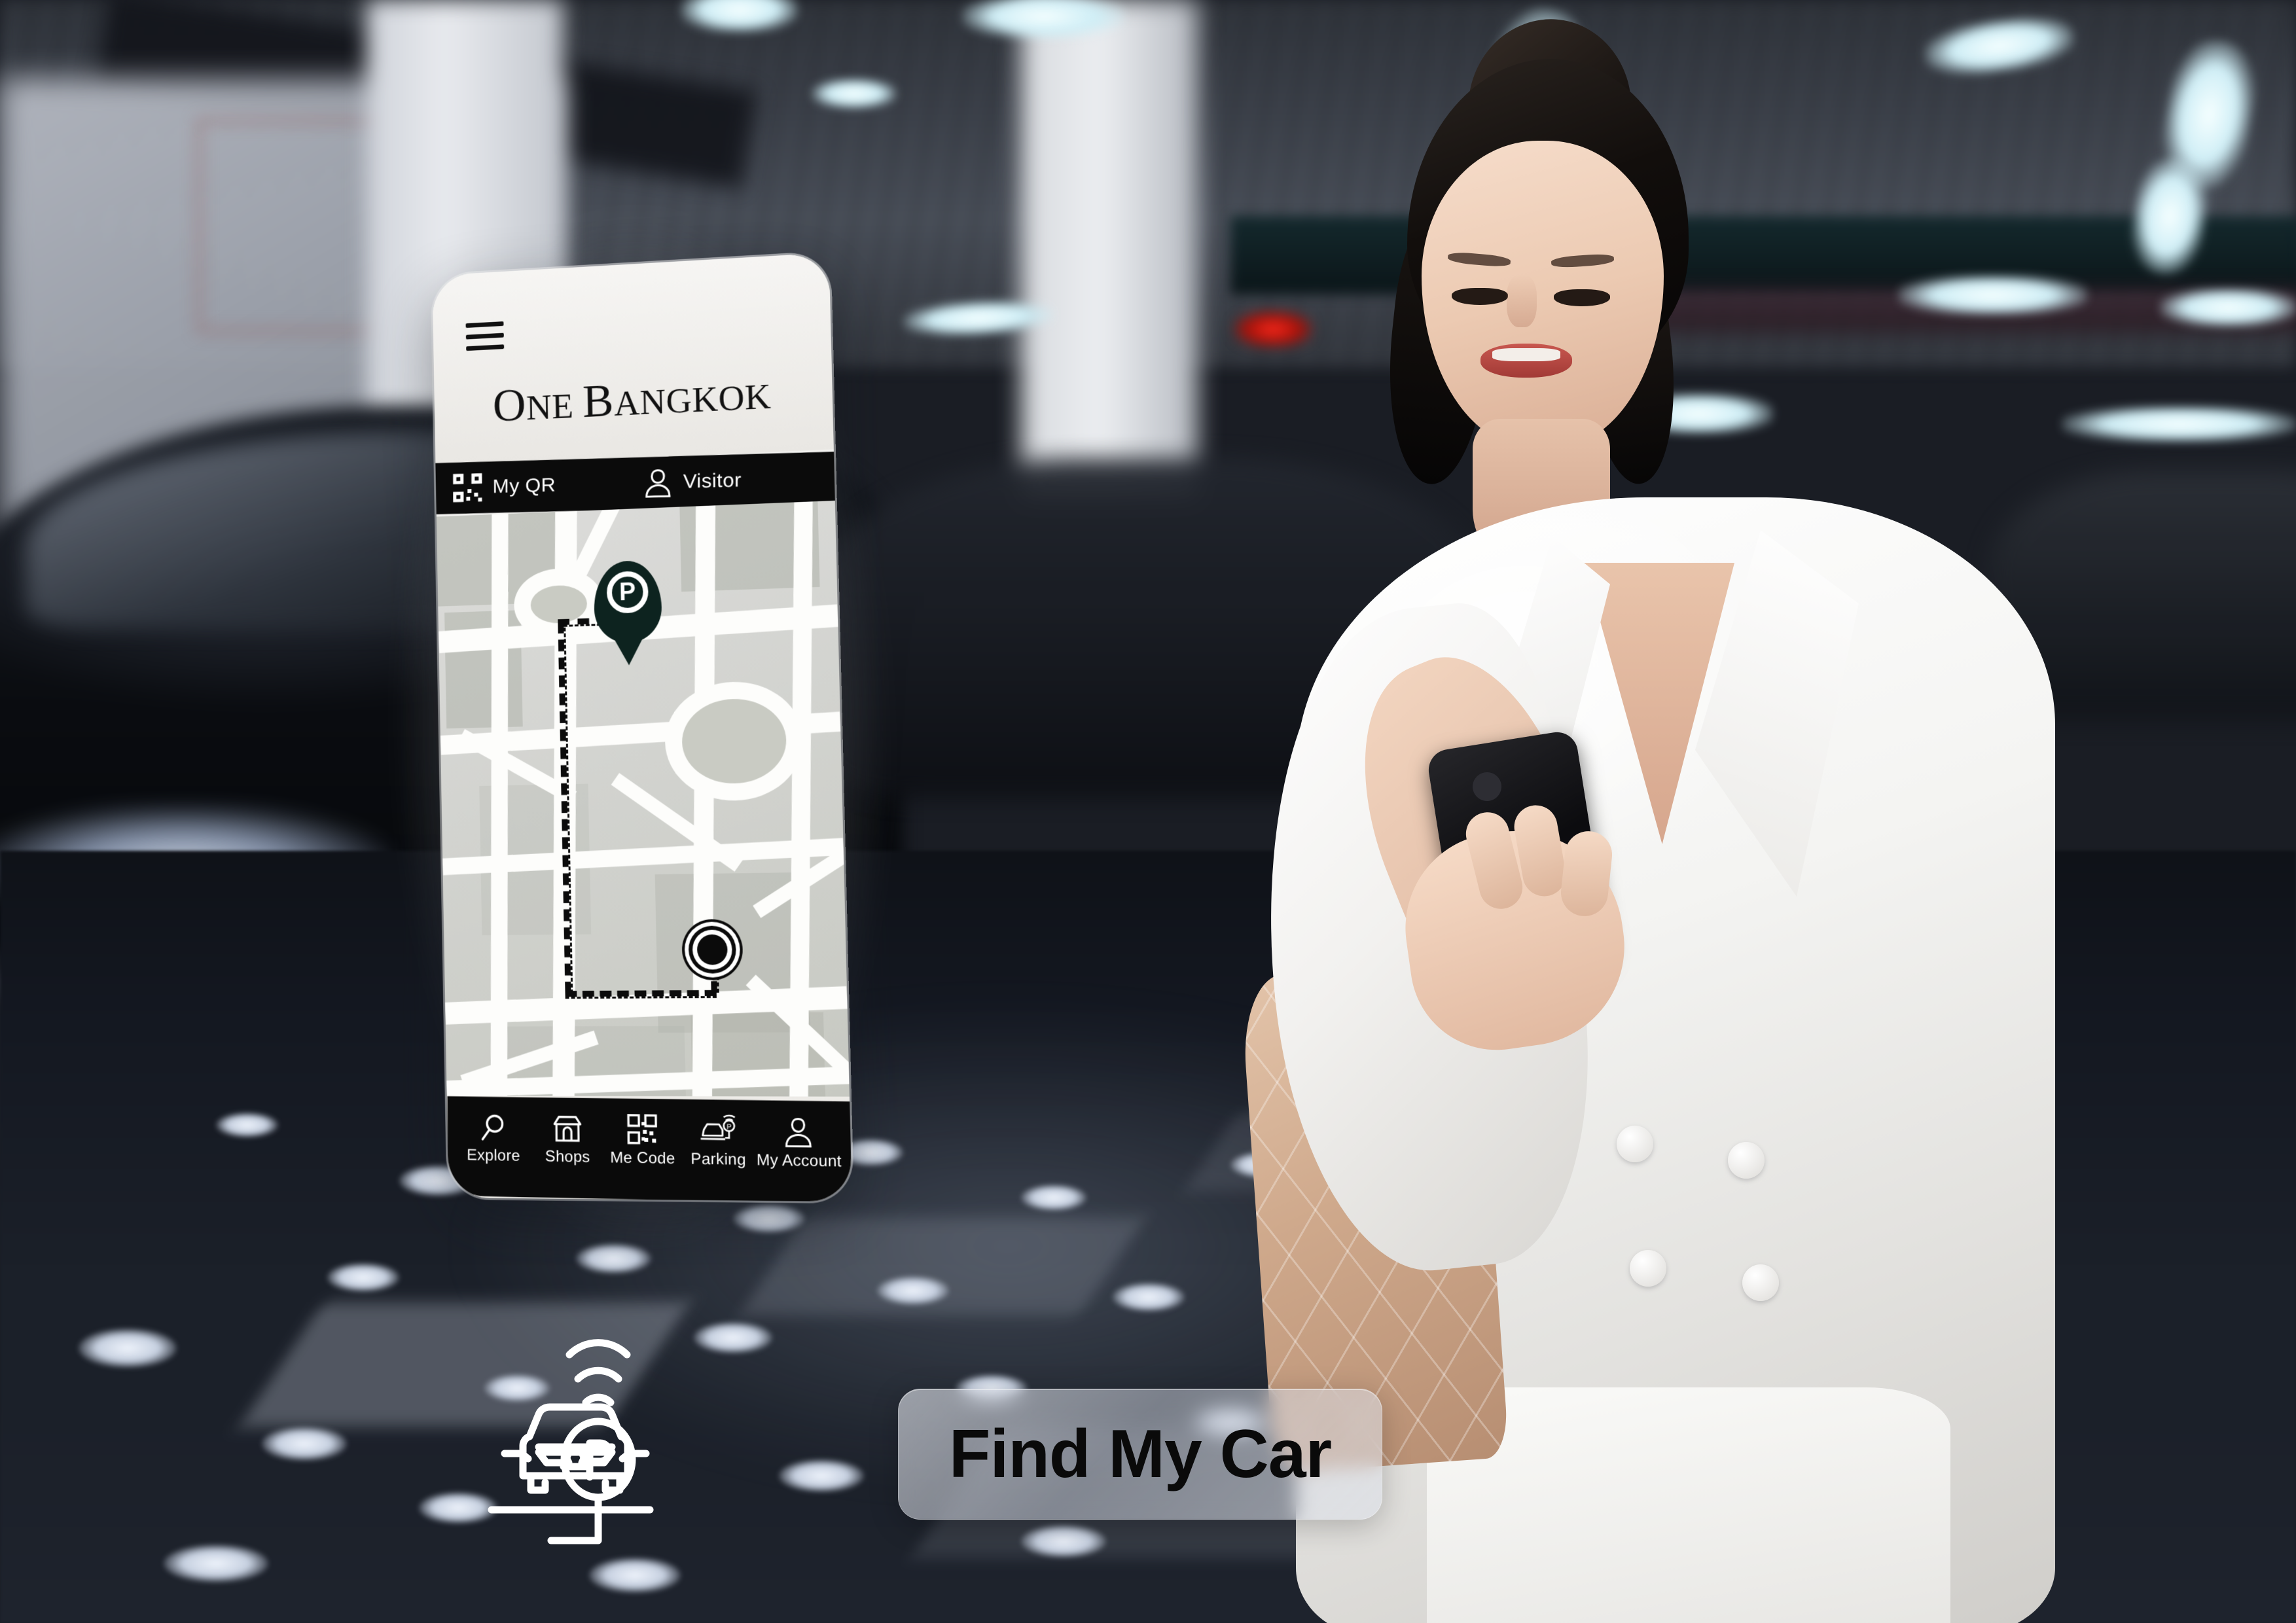 The height and width of the screenshot is (1623, 2296). I want to click on find-my-car-button: Find My Car, so click(1140, 1455).